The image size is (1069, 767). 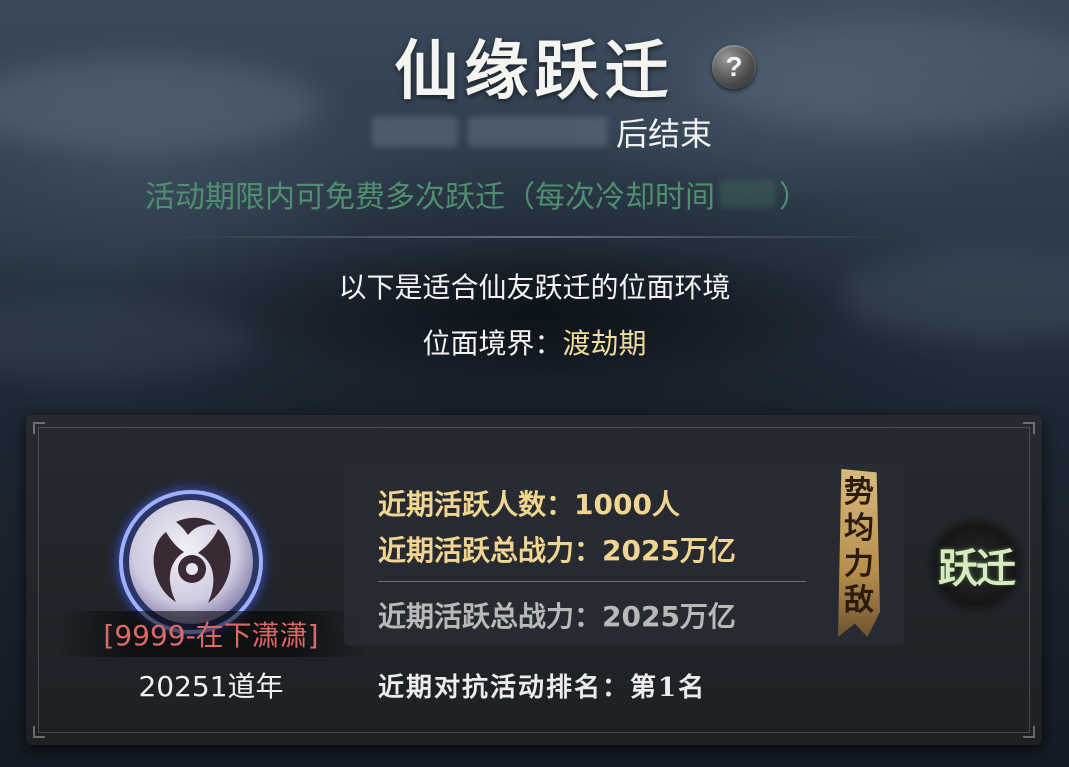 I want to click on help-symbol: ?, so click(x=734, y=66).